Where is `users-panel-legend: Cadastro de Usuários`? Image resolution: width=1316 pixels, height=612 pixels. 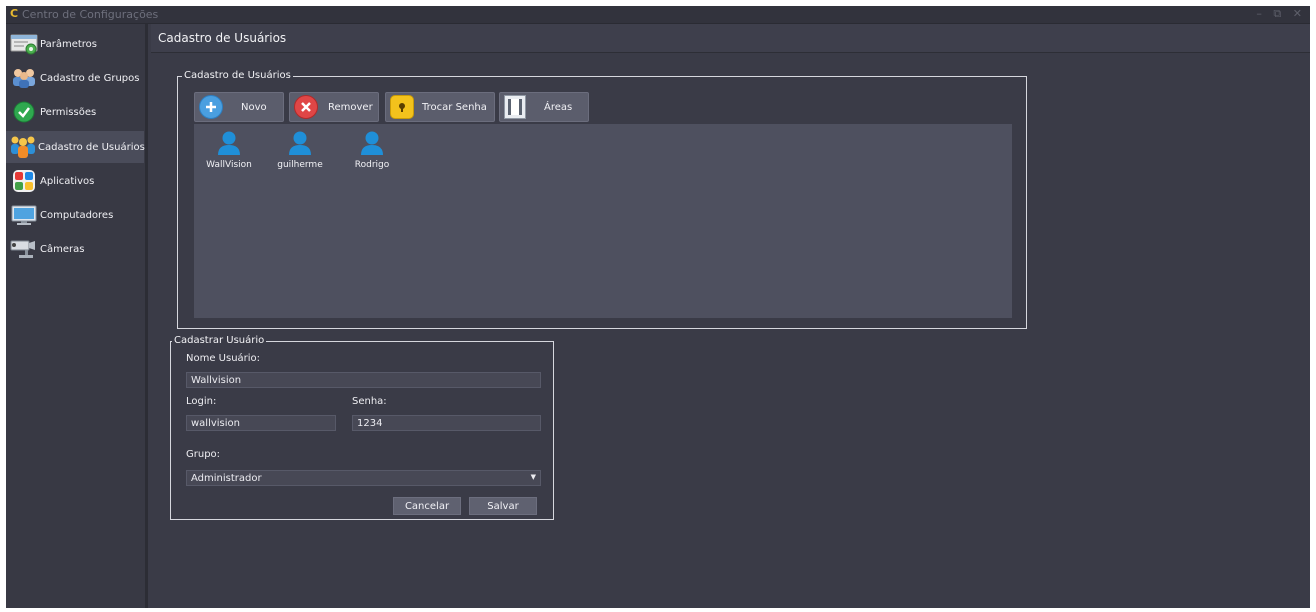
users-panel-legend: Cadastro de Usuários is located at coordinates (237, 75).